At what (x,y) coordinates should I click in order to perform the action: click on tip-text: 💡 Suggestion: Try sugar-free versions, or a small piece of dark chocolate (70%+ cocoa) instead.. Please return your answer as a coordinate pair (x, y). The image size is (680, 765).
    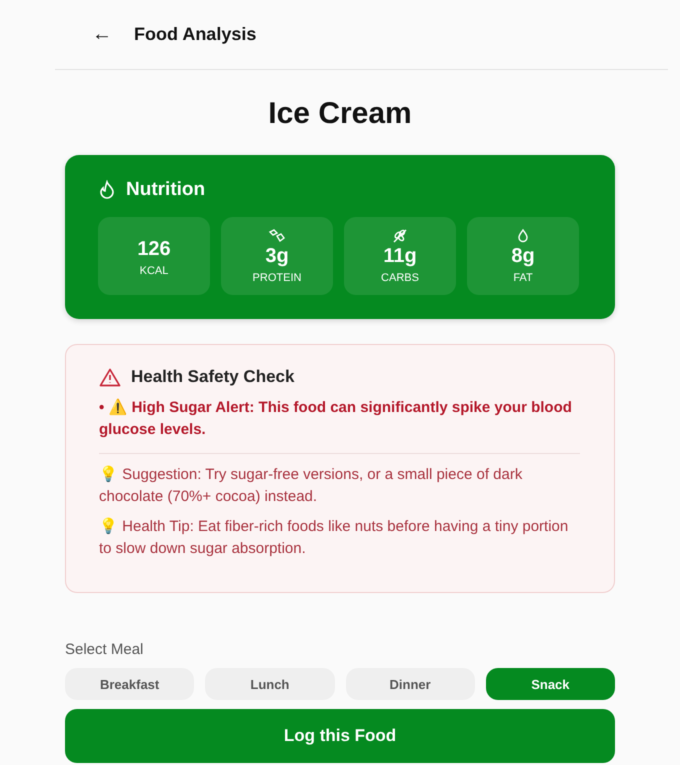
    Looking at the image, I should click on (311, 485).